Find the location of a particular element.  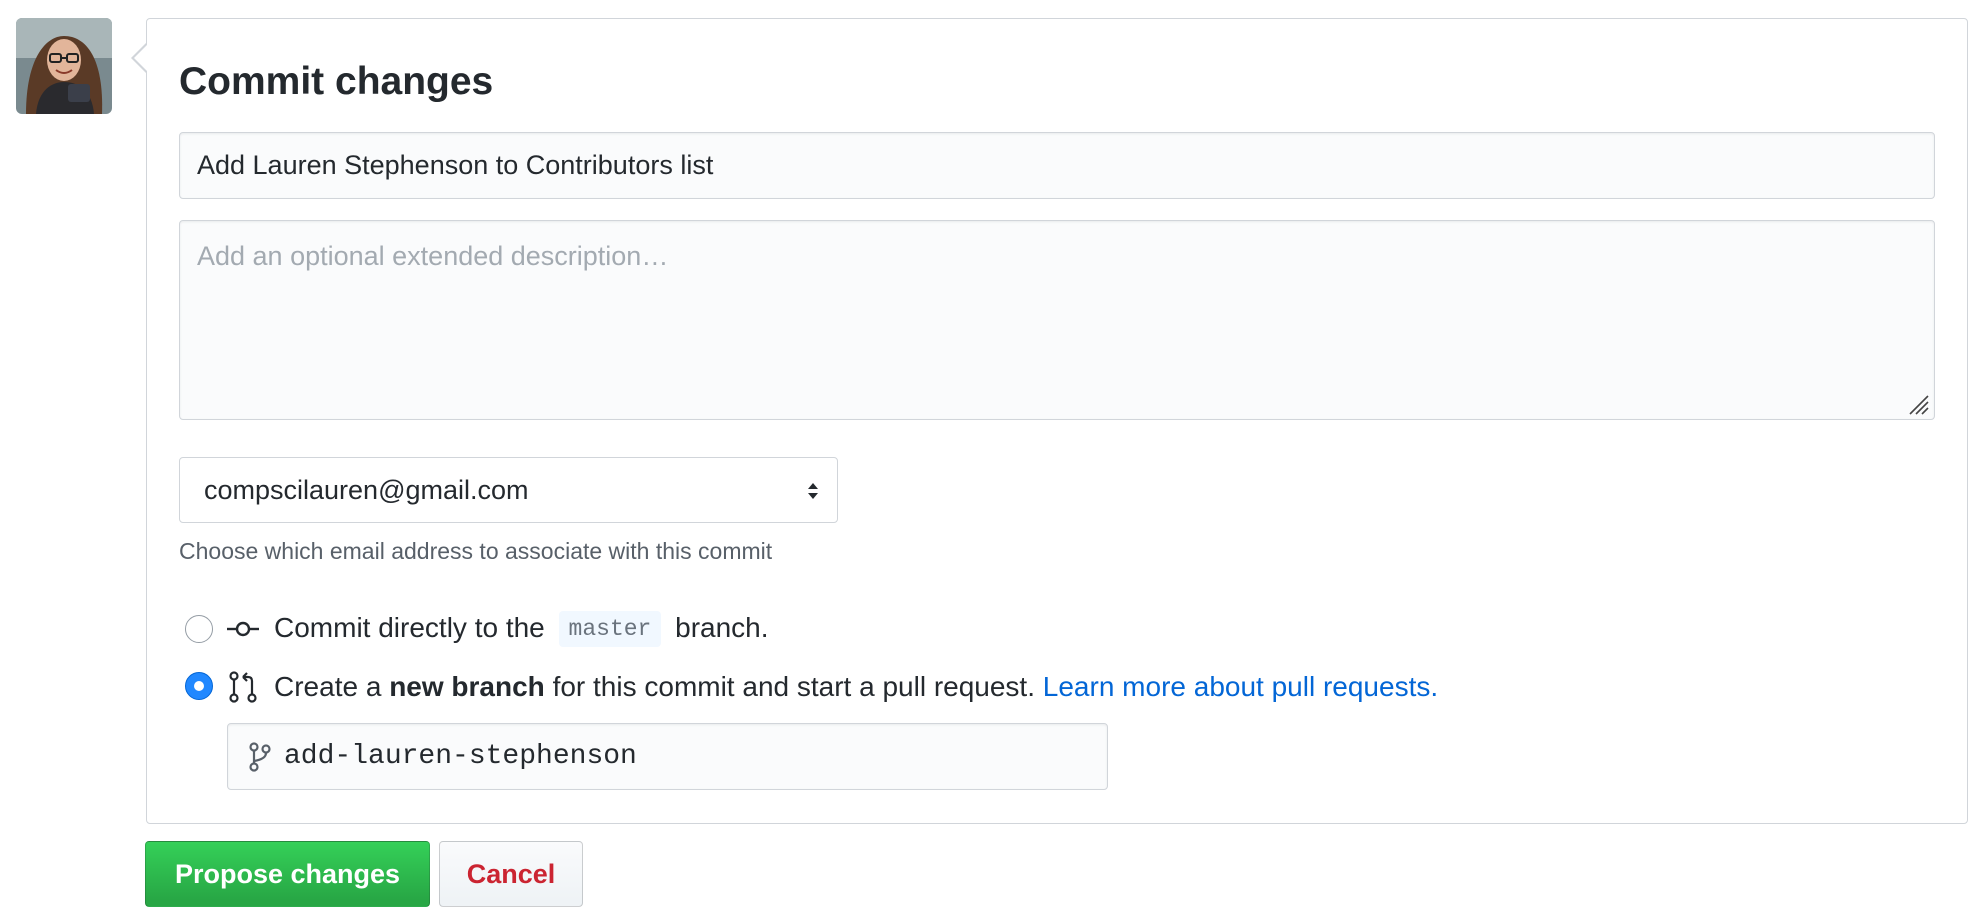

option-new-branch-bold: new branch is located at coordinates (467, 686).